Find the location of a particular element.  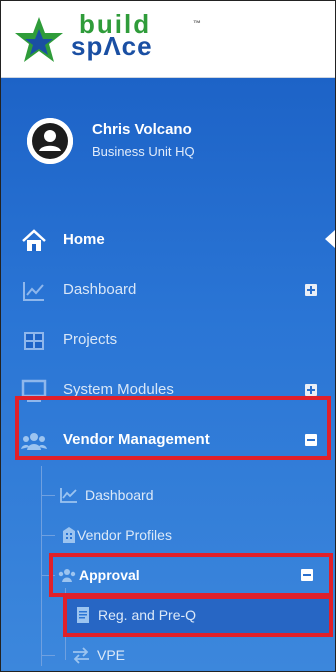

submenu-item-dashboard: Dashboard is located at coordinates (168, 495).